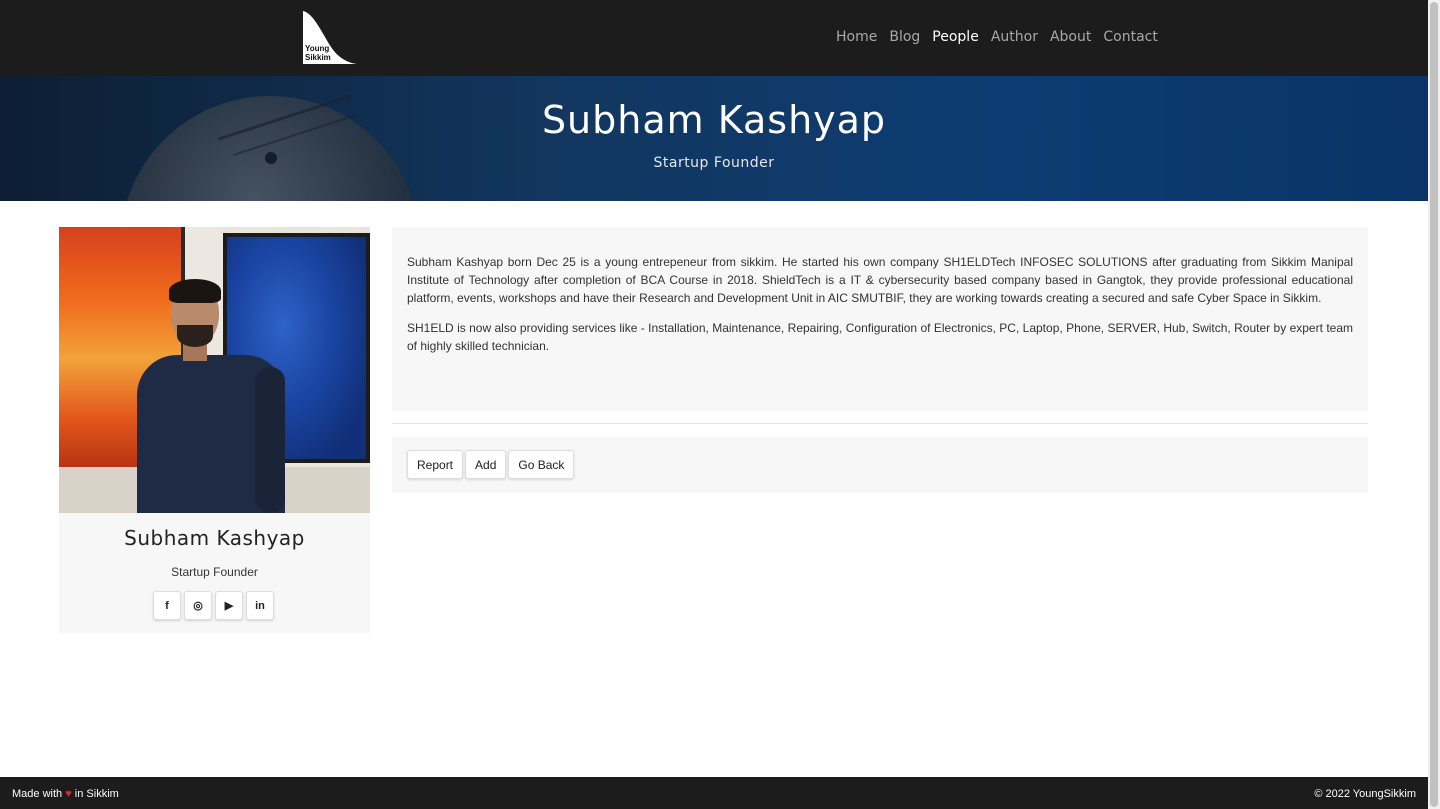  I want to click on report-button: Report, so click(435, 464).